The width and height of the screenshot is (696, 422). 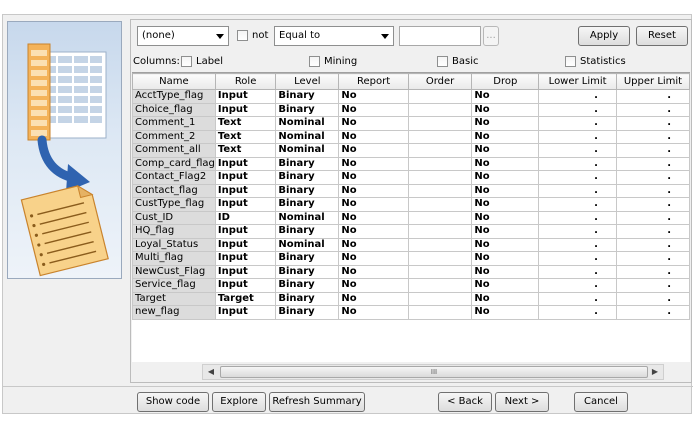 What do you see at coordinates (314, 61) in the screenshot?
I see `mining-column-checkbox` at bounding box center [314, 61].